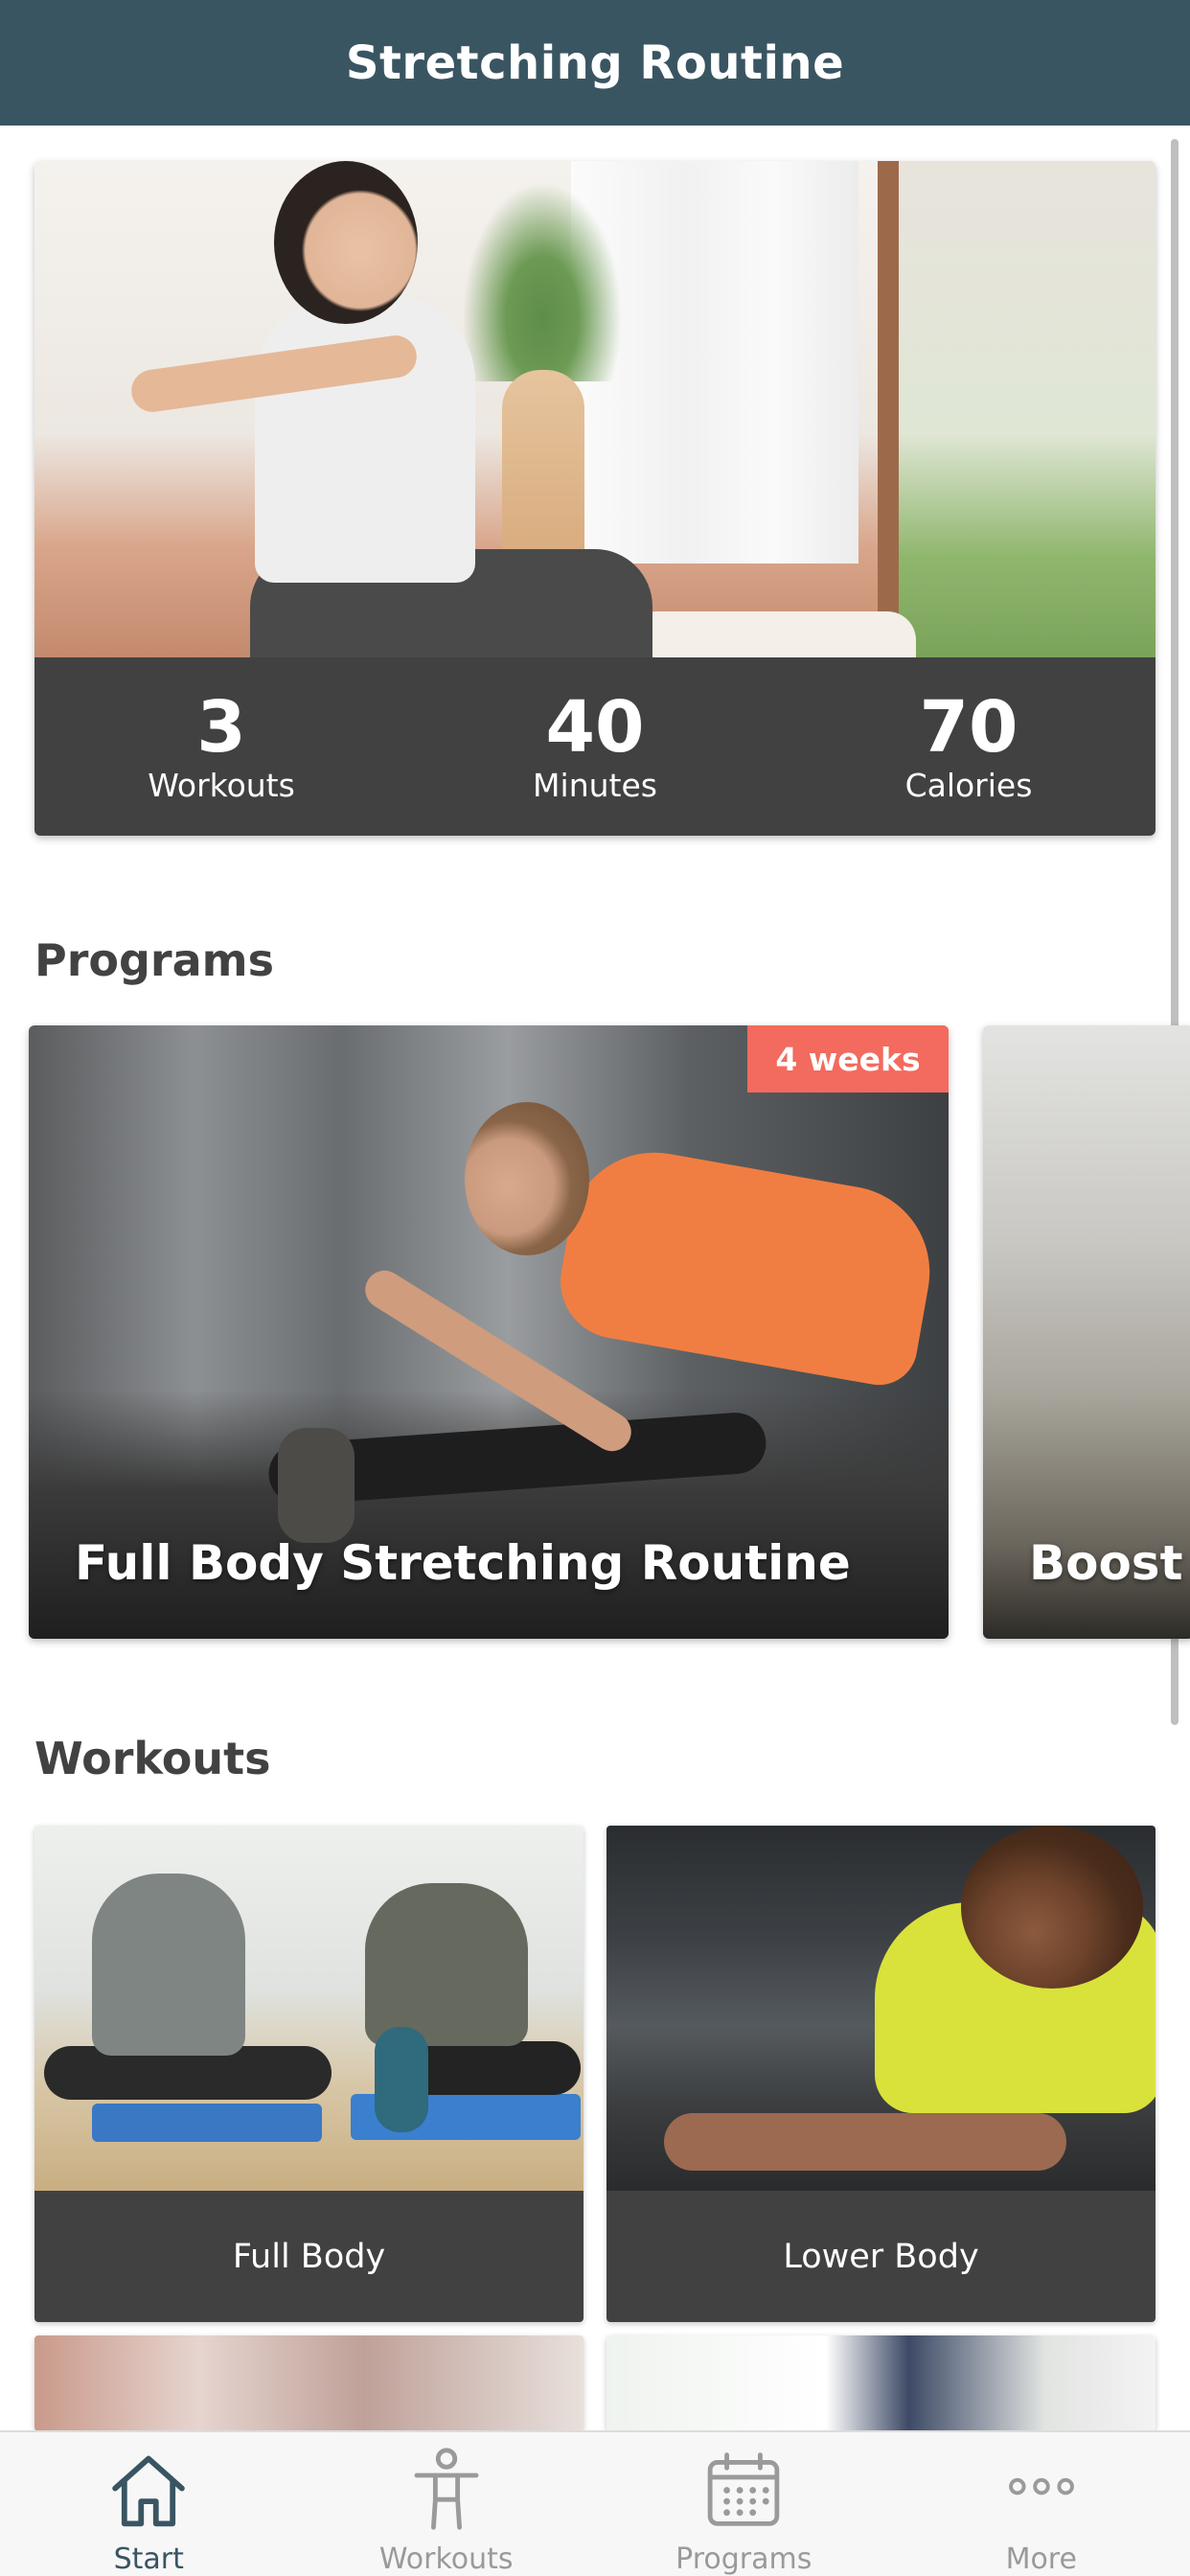 The height and width of the screenshot is (2576, 1190). I want to click on page-title: Stretching Routine, so click(595, 63).